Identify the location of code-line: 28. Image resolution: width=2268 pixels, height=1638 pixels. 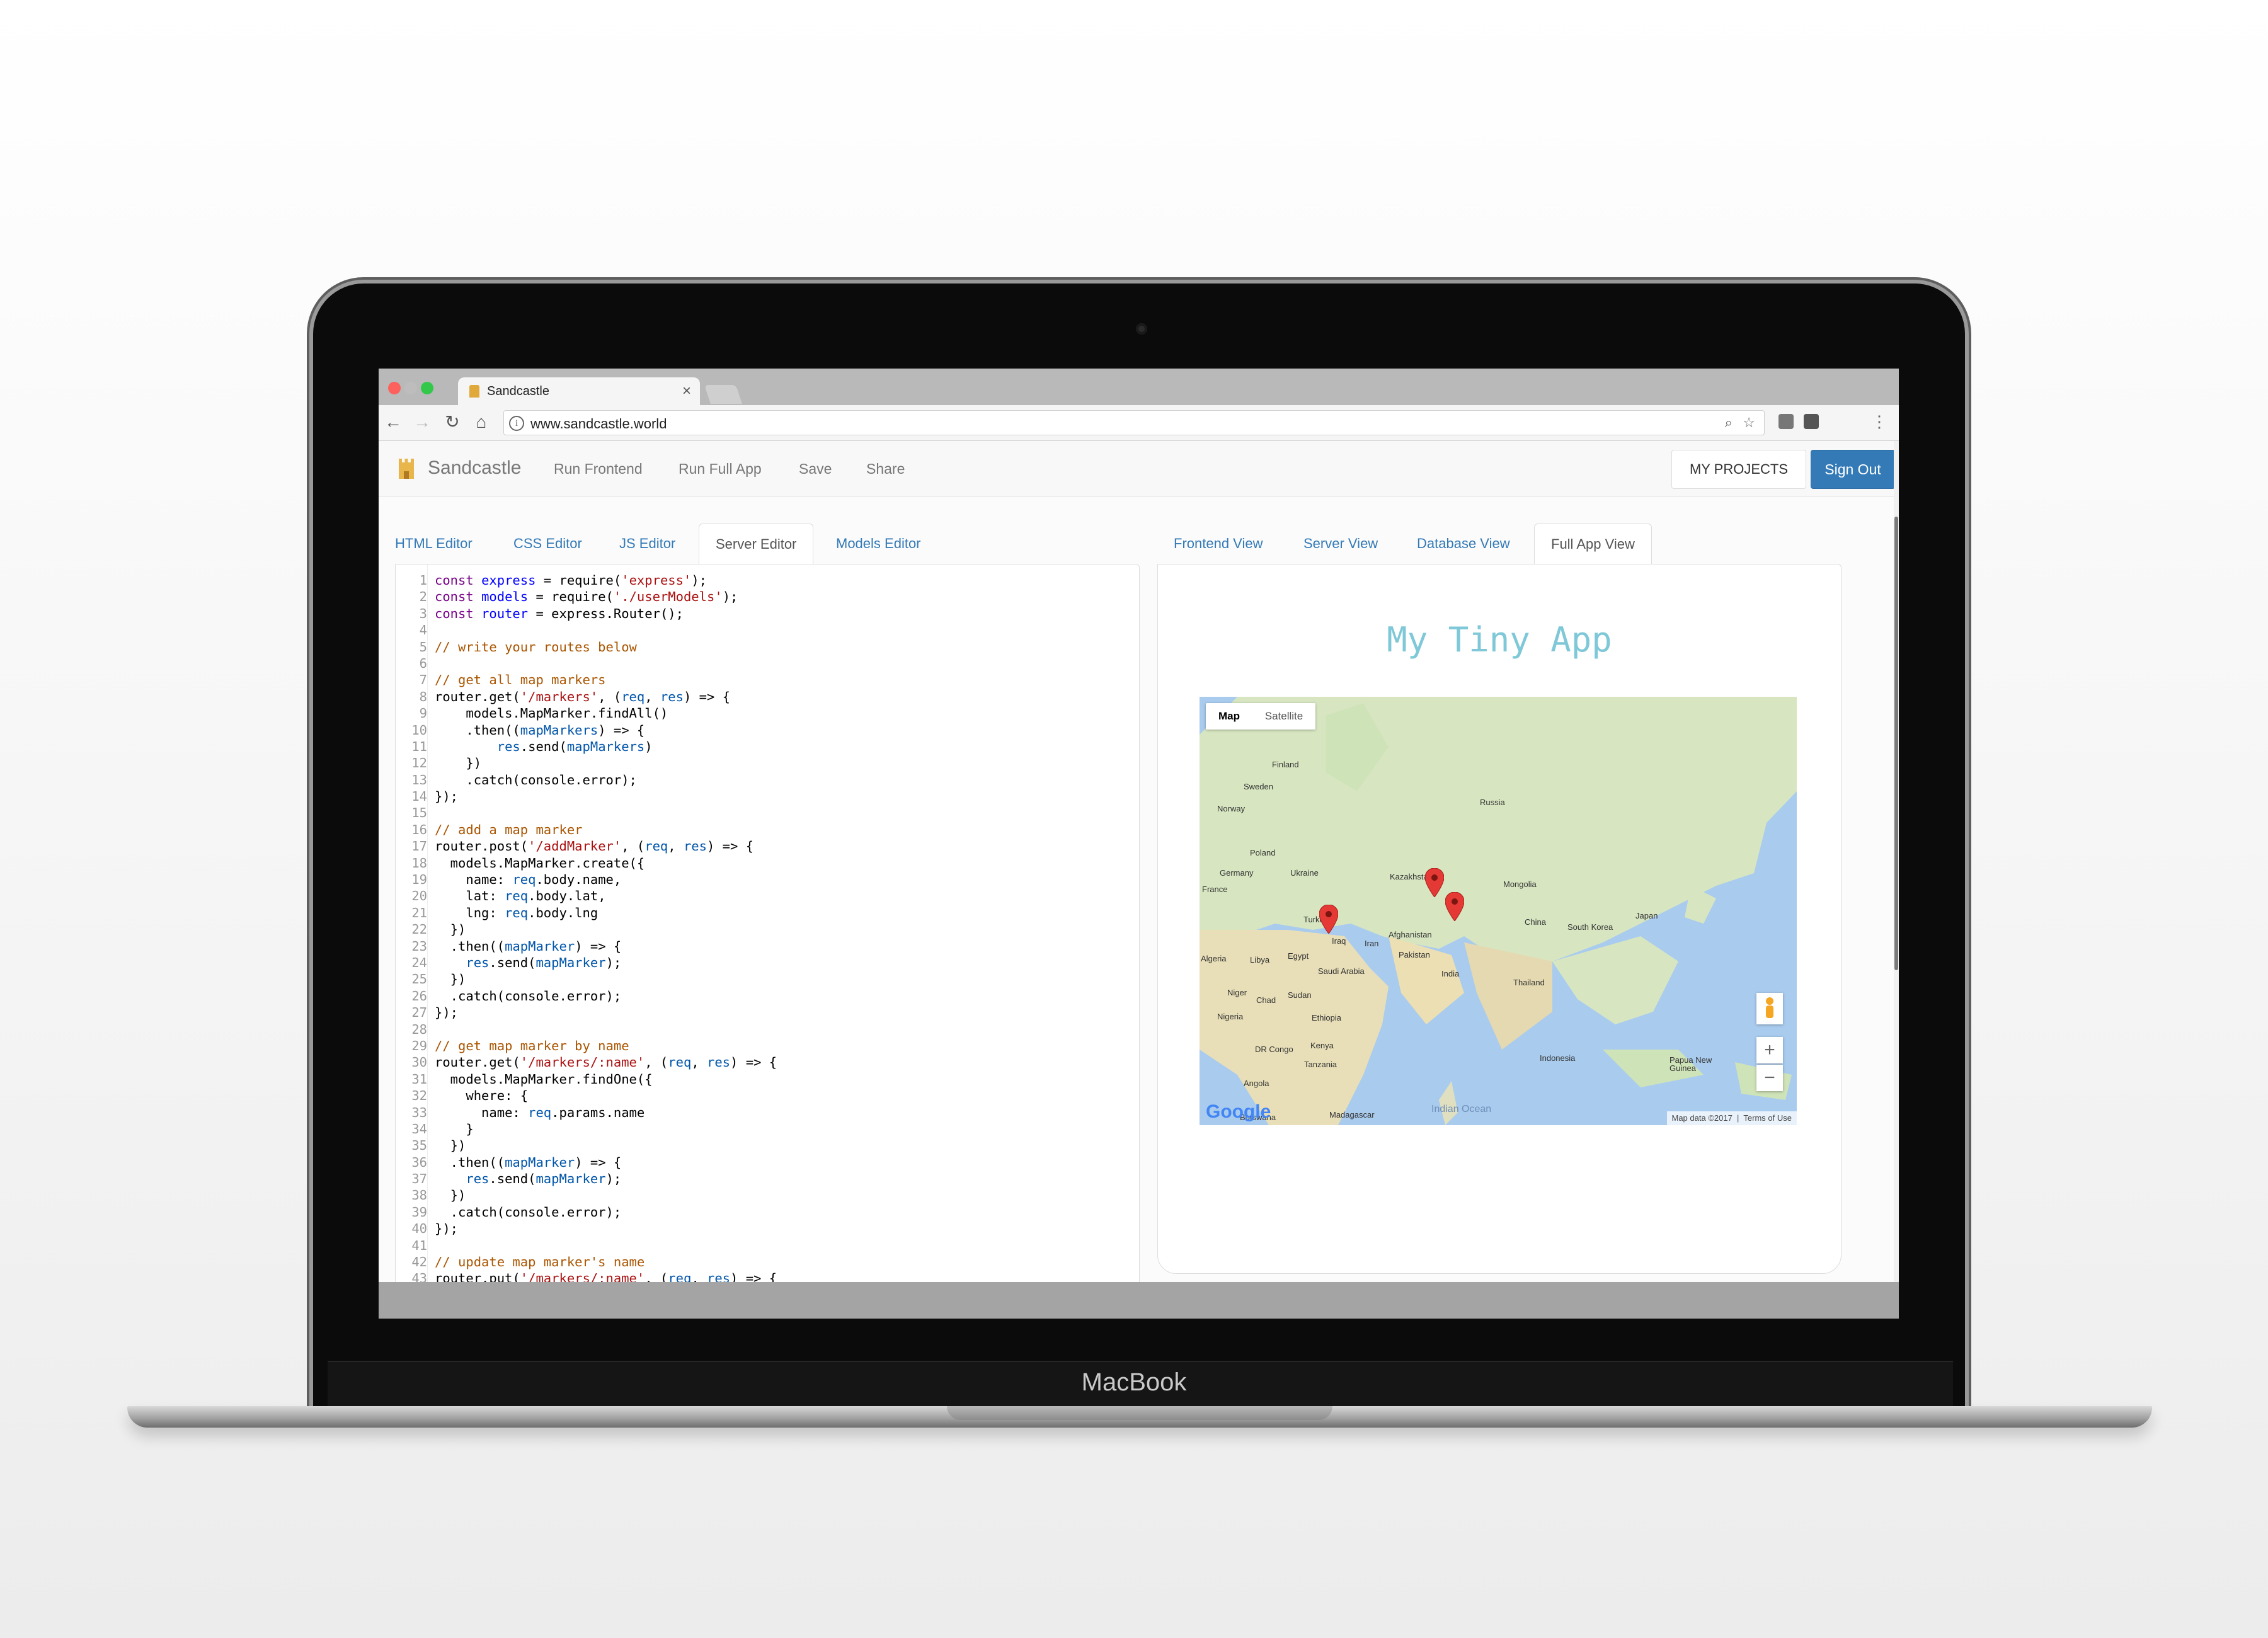
(767, 1029).